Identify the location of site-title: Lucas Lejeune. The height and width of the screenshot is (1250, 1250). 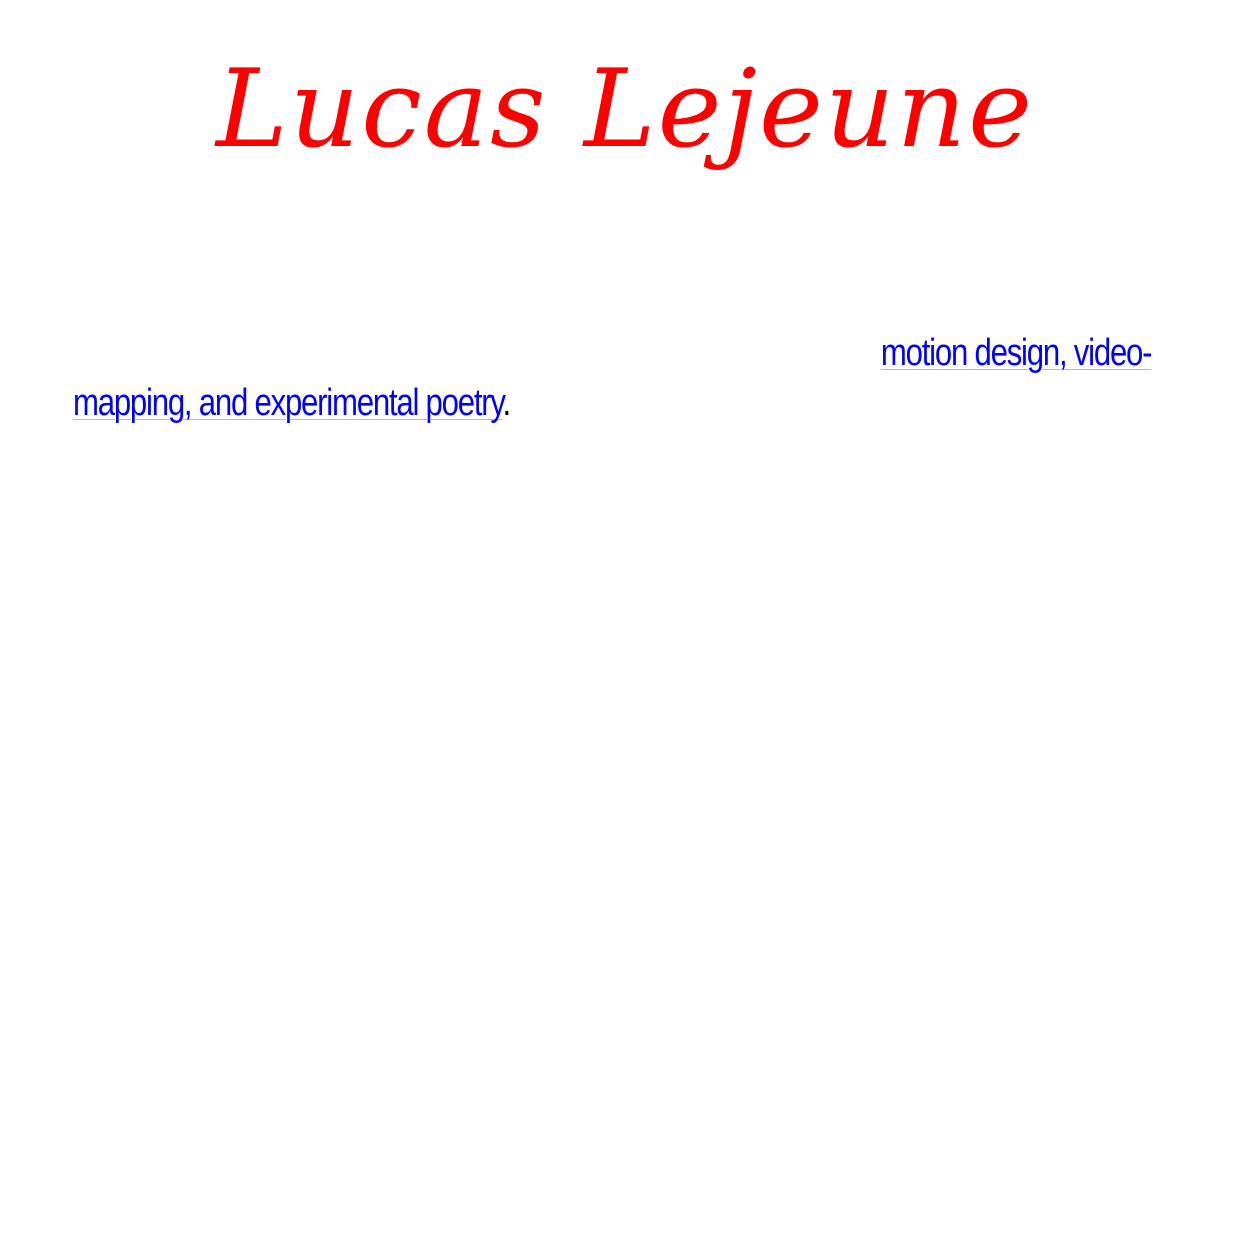
(625, 110).